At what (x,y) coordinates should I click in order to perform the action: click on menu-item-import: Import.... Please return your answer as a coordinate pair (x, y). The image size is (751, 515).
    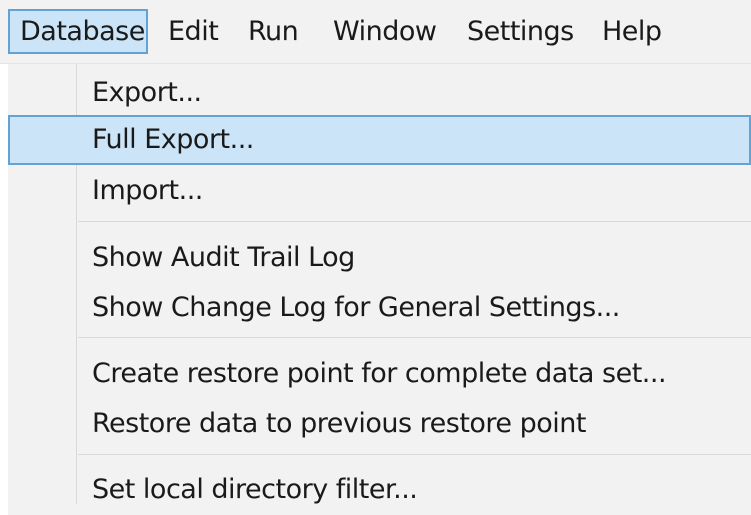
    Looking at the image, I should click on (379, 191).